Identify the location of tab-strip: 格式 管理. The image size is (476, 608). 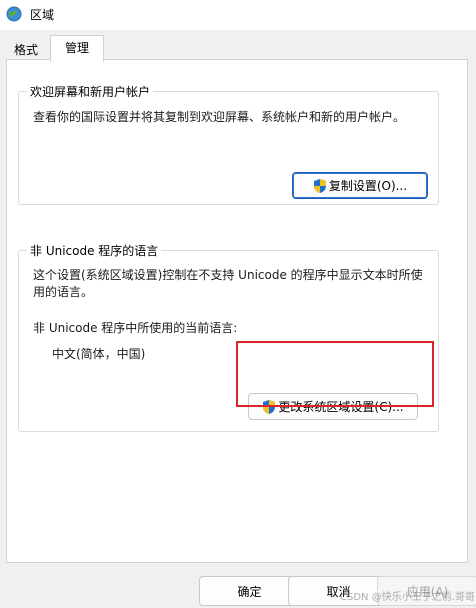
(238, 46).